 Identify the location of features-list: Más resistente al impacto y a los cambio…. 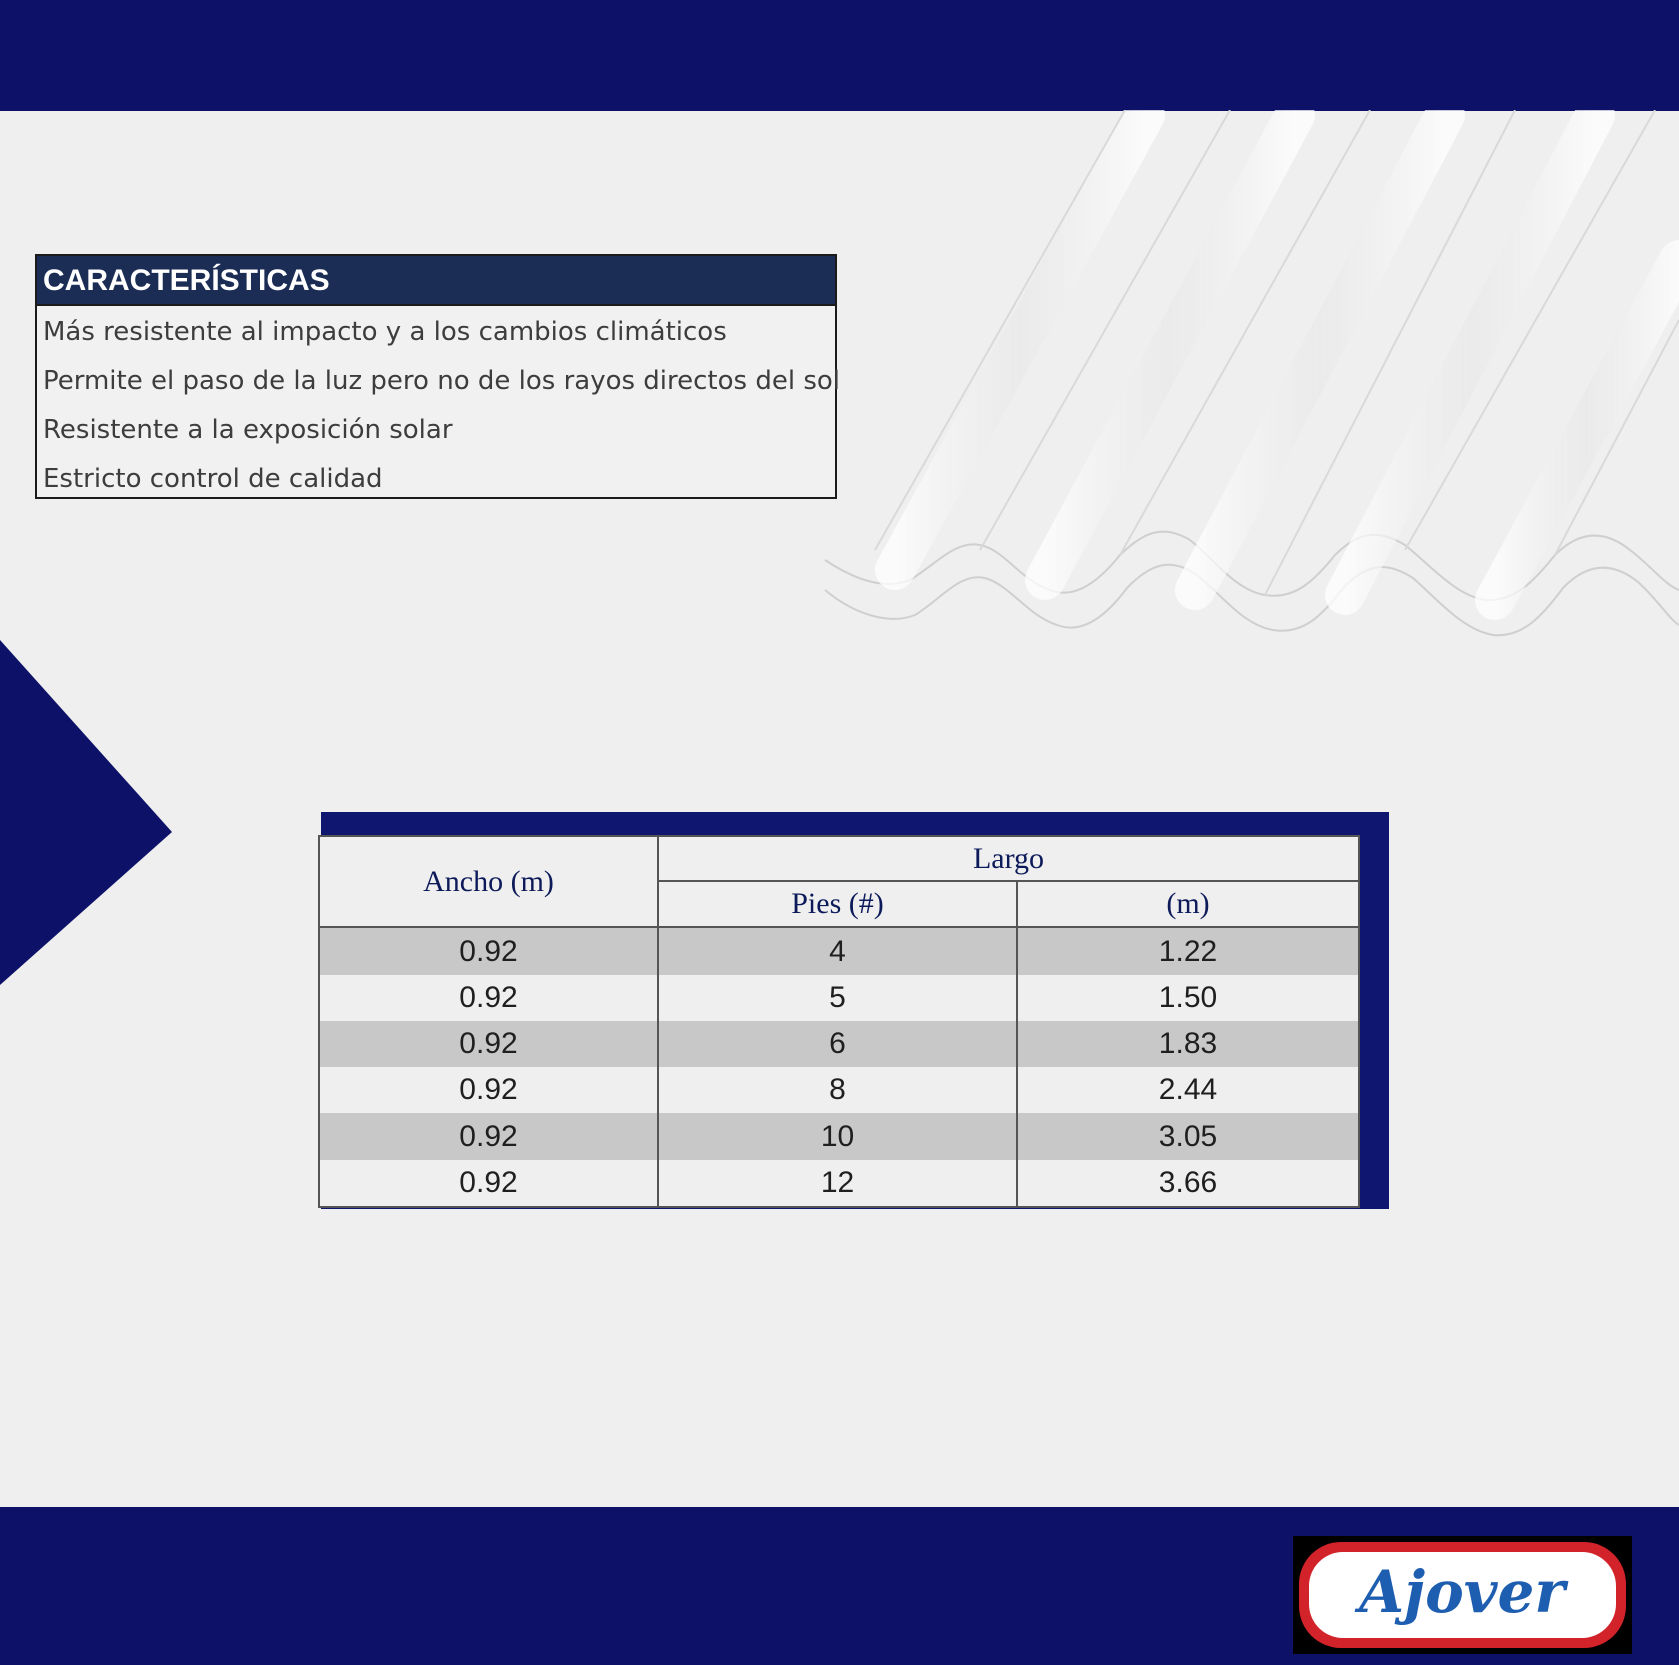
(439, 404).